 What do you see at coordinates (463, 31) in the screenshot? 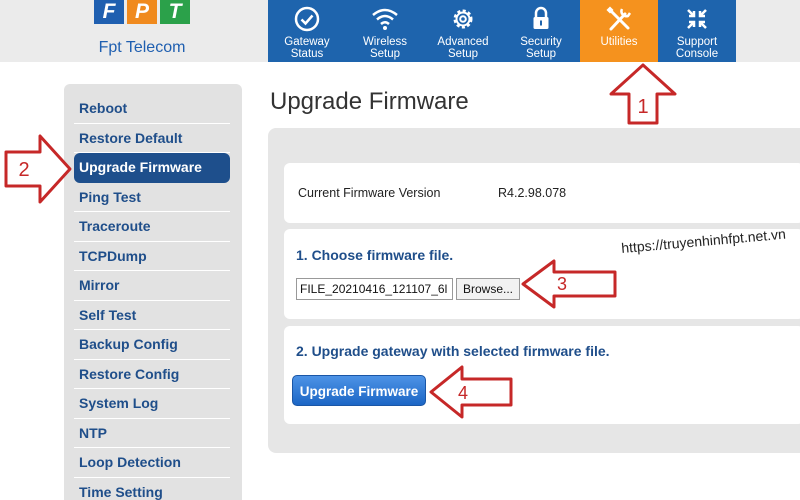
I see `nav-advanced-setup: Advanced Setup` at bounding box center [463, 31].